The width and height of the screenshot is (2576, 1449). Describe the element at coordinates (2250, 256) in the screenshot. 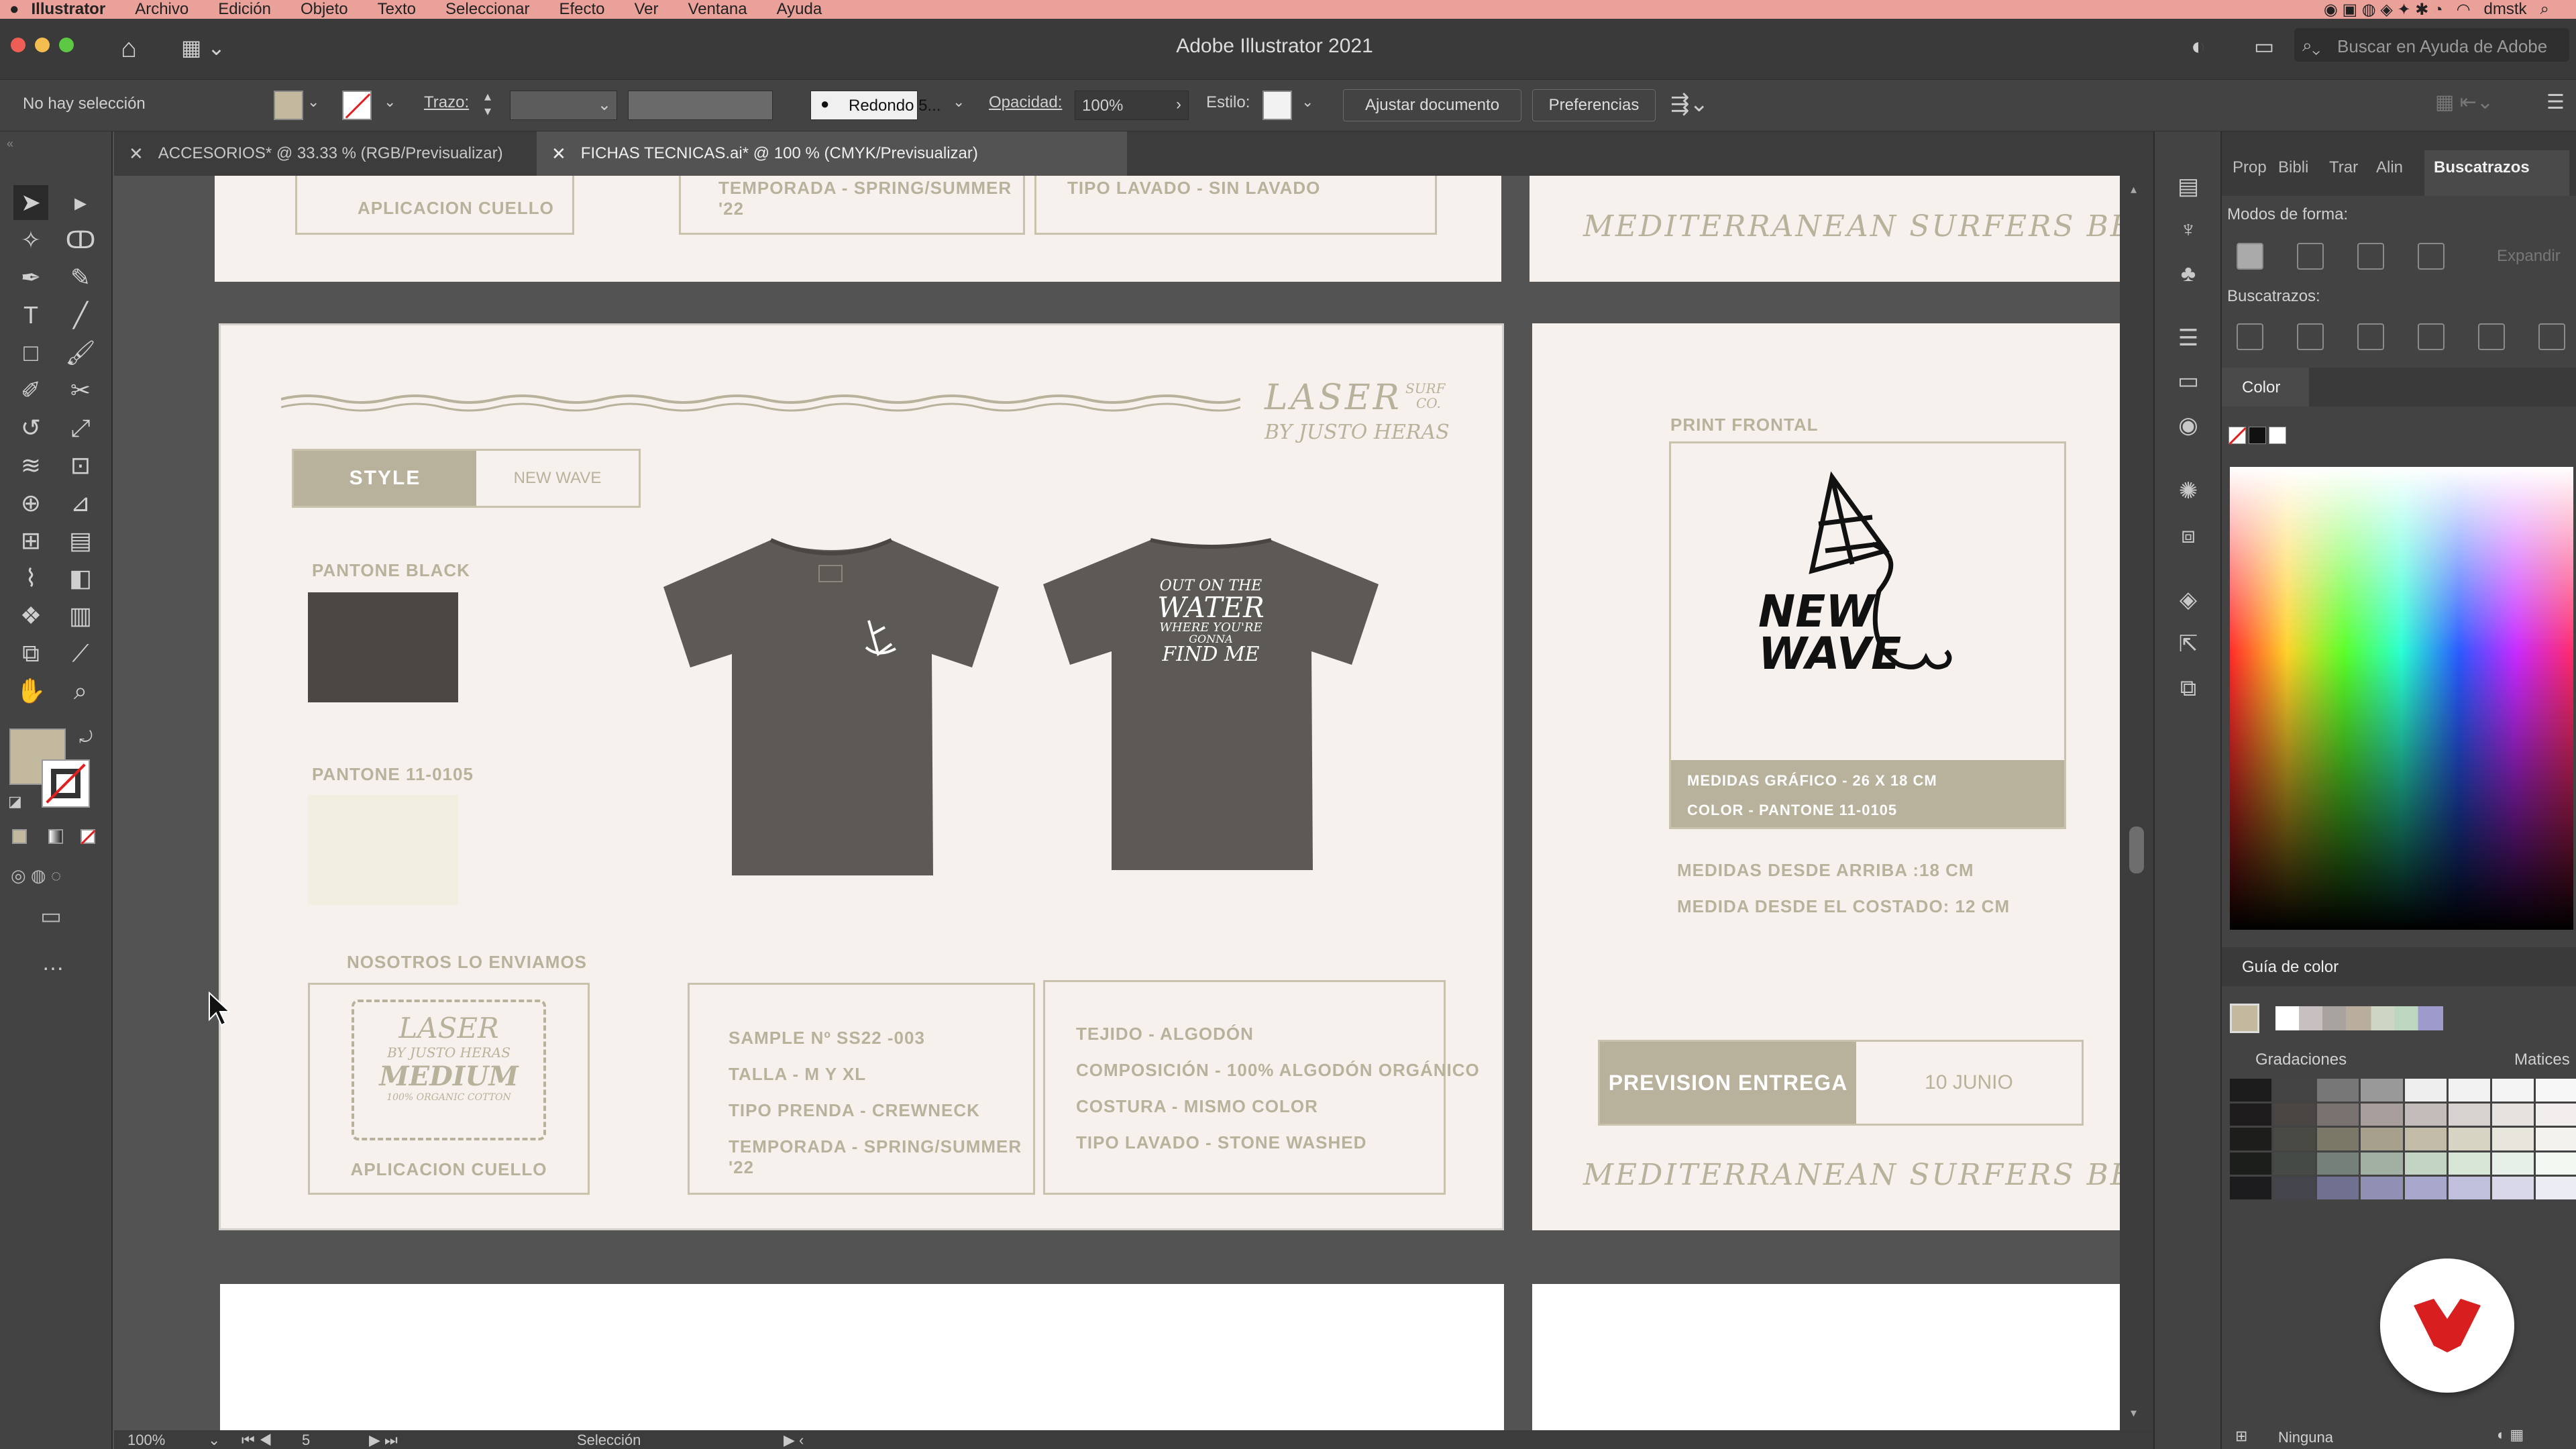

I see `unite-button` at that location.